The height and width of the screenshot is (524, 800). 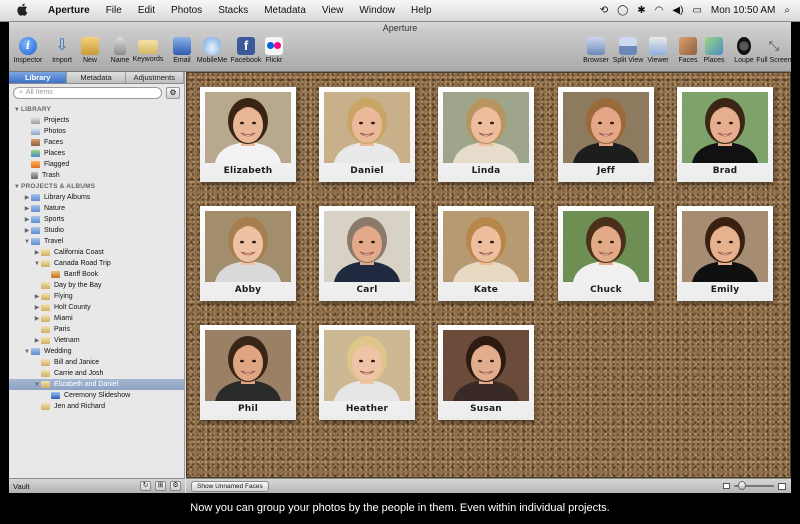 What do you see at coordinates (38, 77) in the screenshot?
I see `tab-library: Library` at bounding box center [38, 77].